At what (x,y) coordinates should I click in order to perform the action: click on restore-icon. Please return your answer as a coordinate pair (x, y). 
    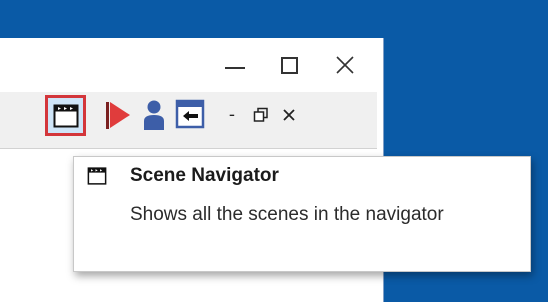
    Looking at the image, I should click on (260, 114).